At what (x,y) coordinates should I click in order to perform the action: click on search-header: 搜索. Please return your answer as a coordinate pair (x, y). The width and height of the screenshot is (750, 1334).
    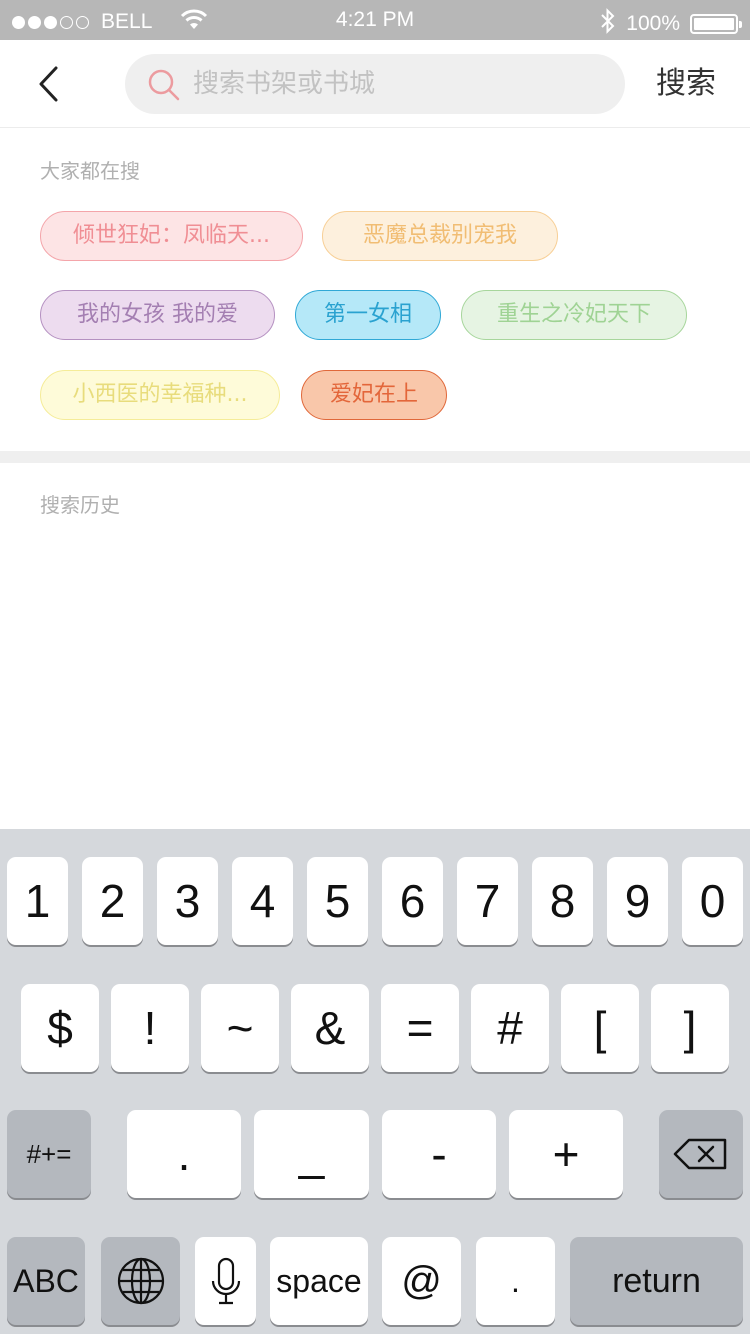
    Looking at the image, I should click on (375, 84).